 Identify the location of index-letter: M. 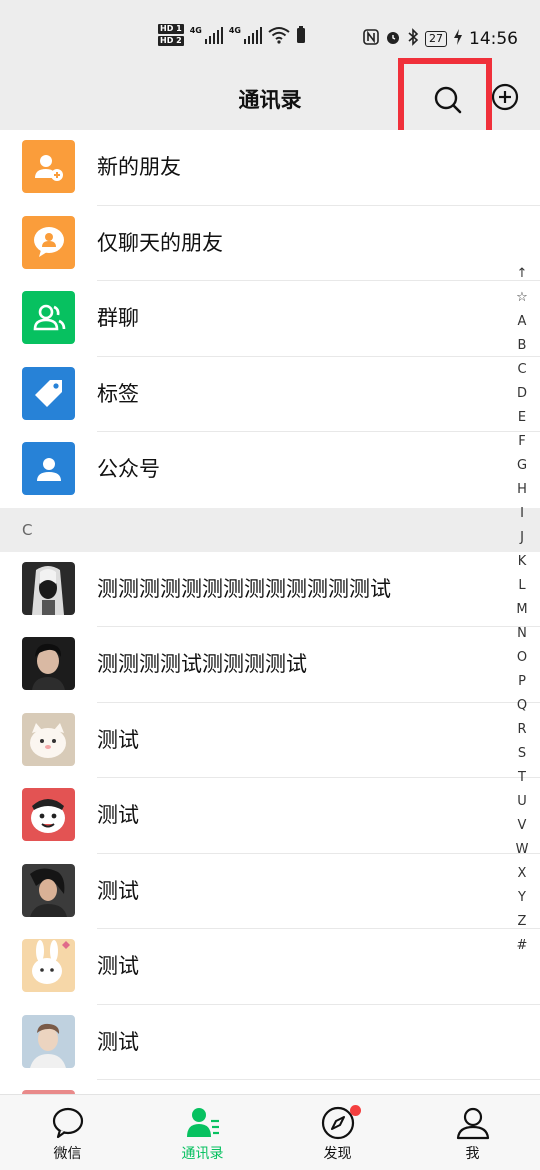
(521, 610).